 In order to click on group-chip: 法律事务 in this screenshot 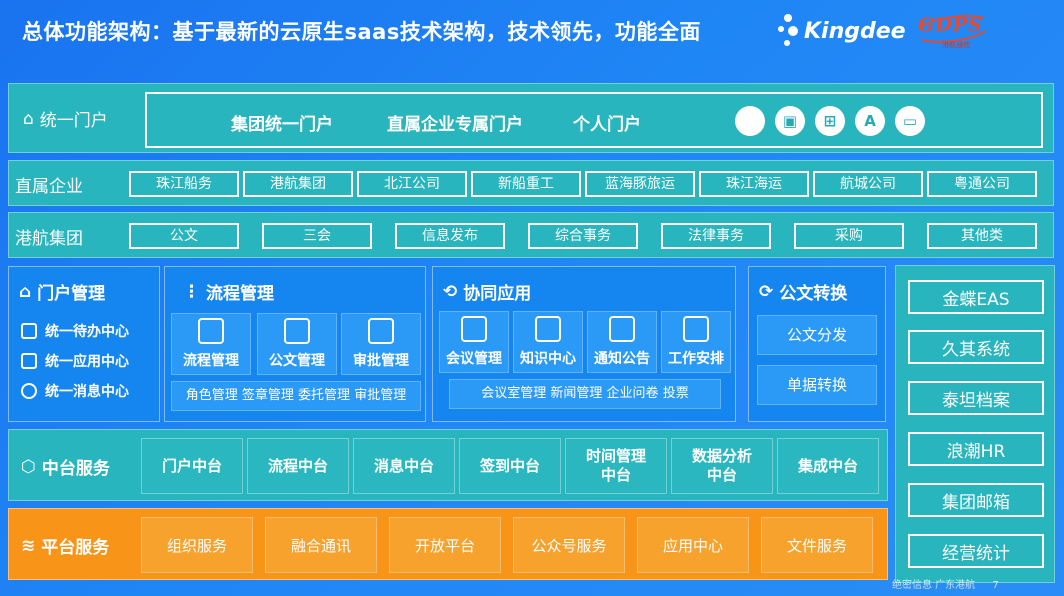, I will do `click(716, 236)`.